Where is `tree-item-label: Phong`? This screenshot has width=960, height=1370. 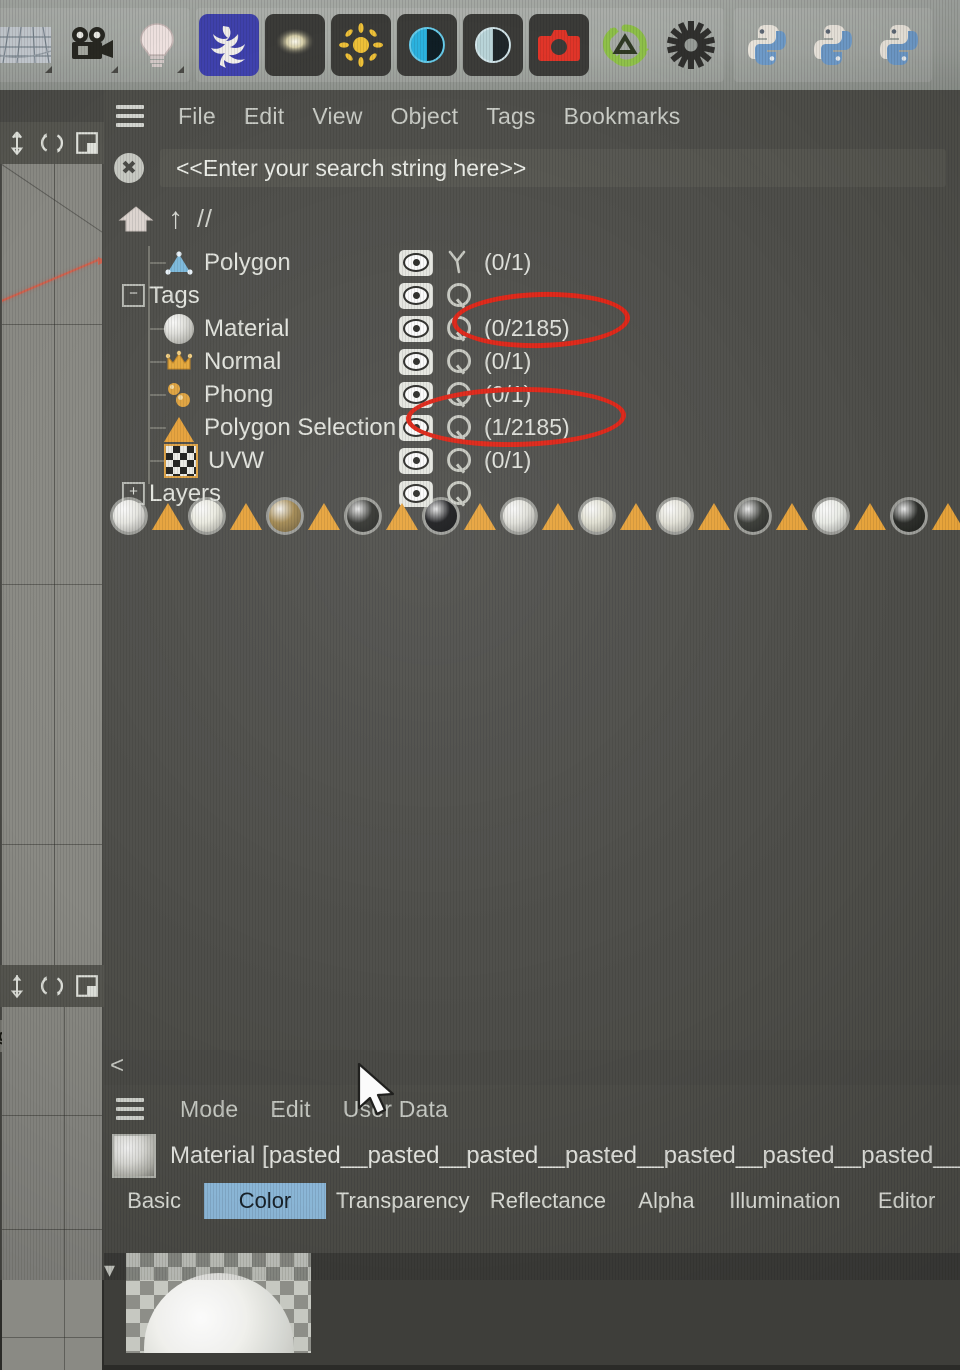
tree-item-label: Phong is located at coordinates (239, 394).